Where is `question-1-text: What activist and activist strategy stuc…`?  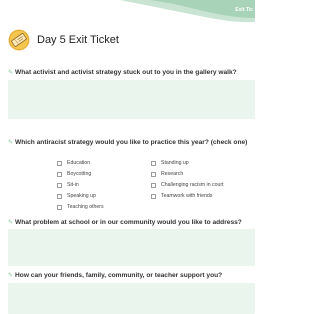 question-1-text: What activist and activist strategy stuc… is located at coordinates (126, 72).